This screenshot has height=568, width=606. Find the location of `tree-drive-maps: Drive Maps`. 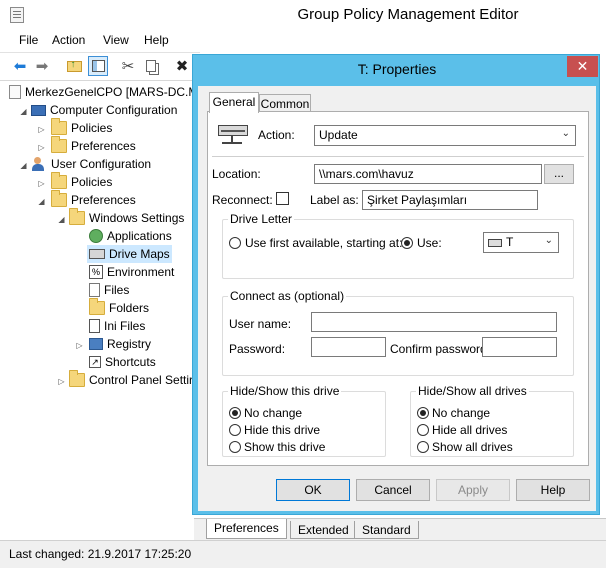

tree-drive-maps: Drive Maps is located at coordinates (129, 254).